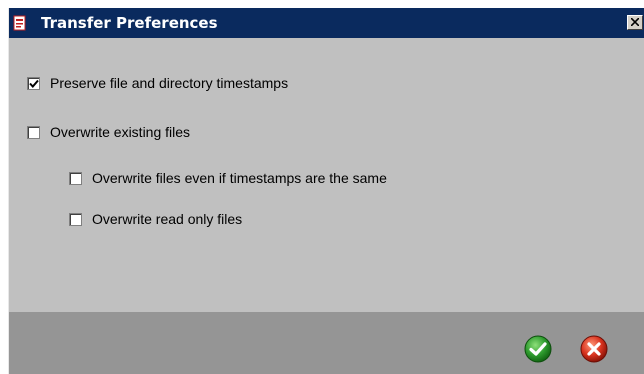  What do you see at coordinates (75, 219) in the screenshot?
I see `overwrite-read-only-checkbox` at bounding box center [75, 219].